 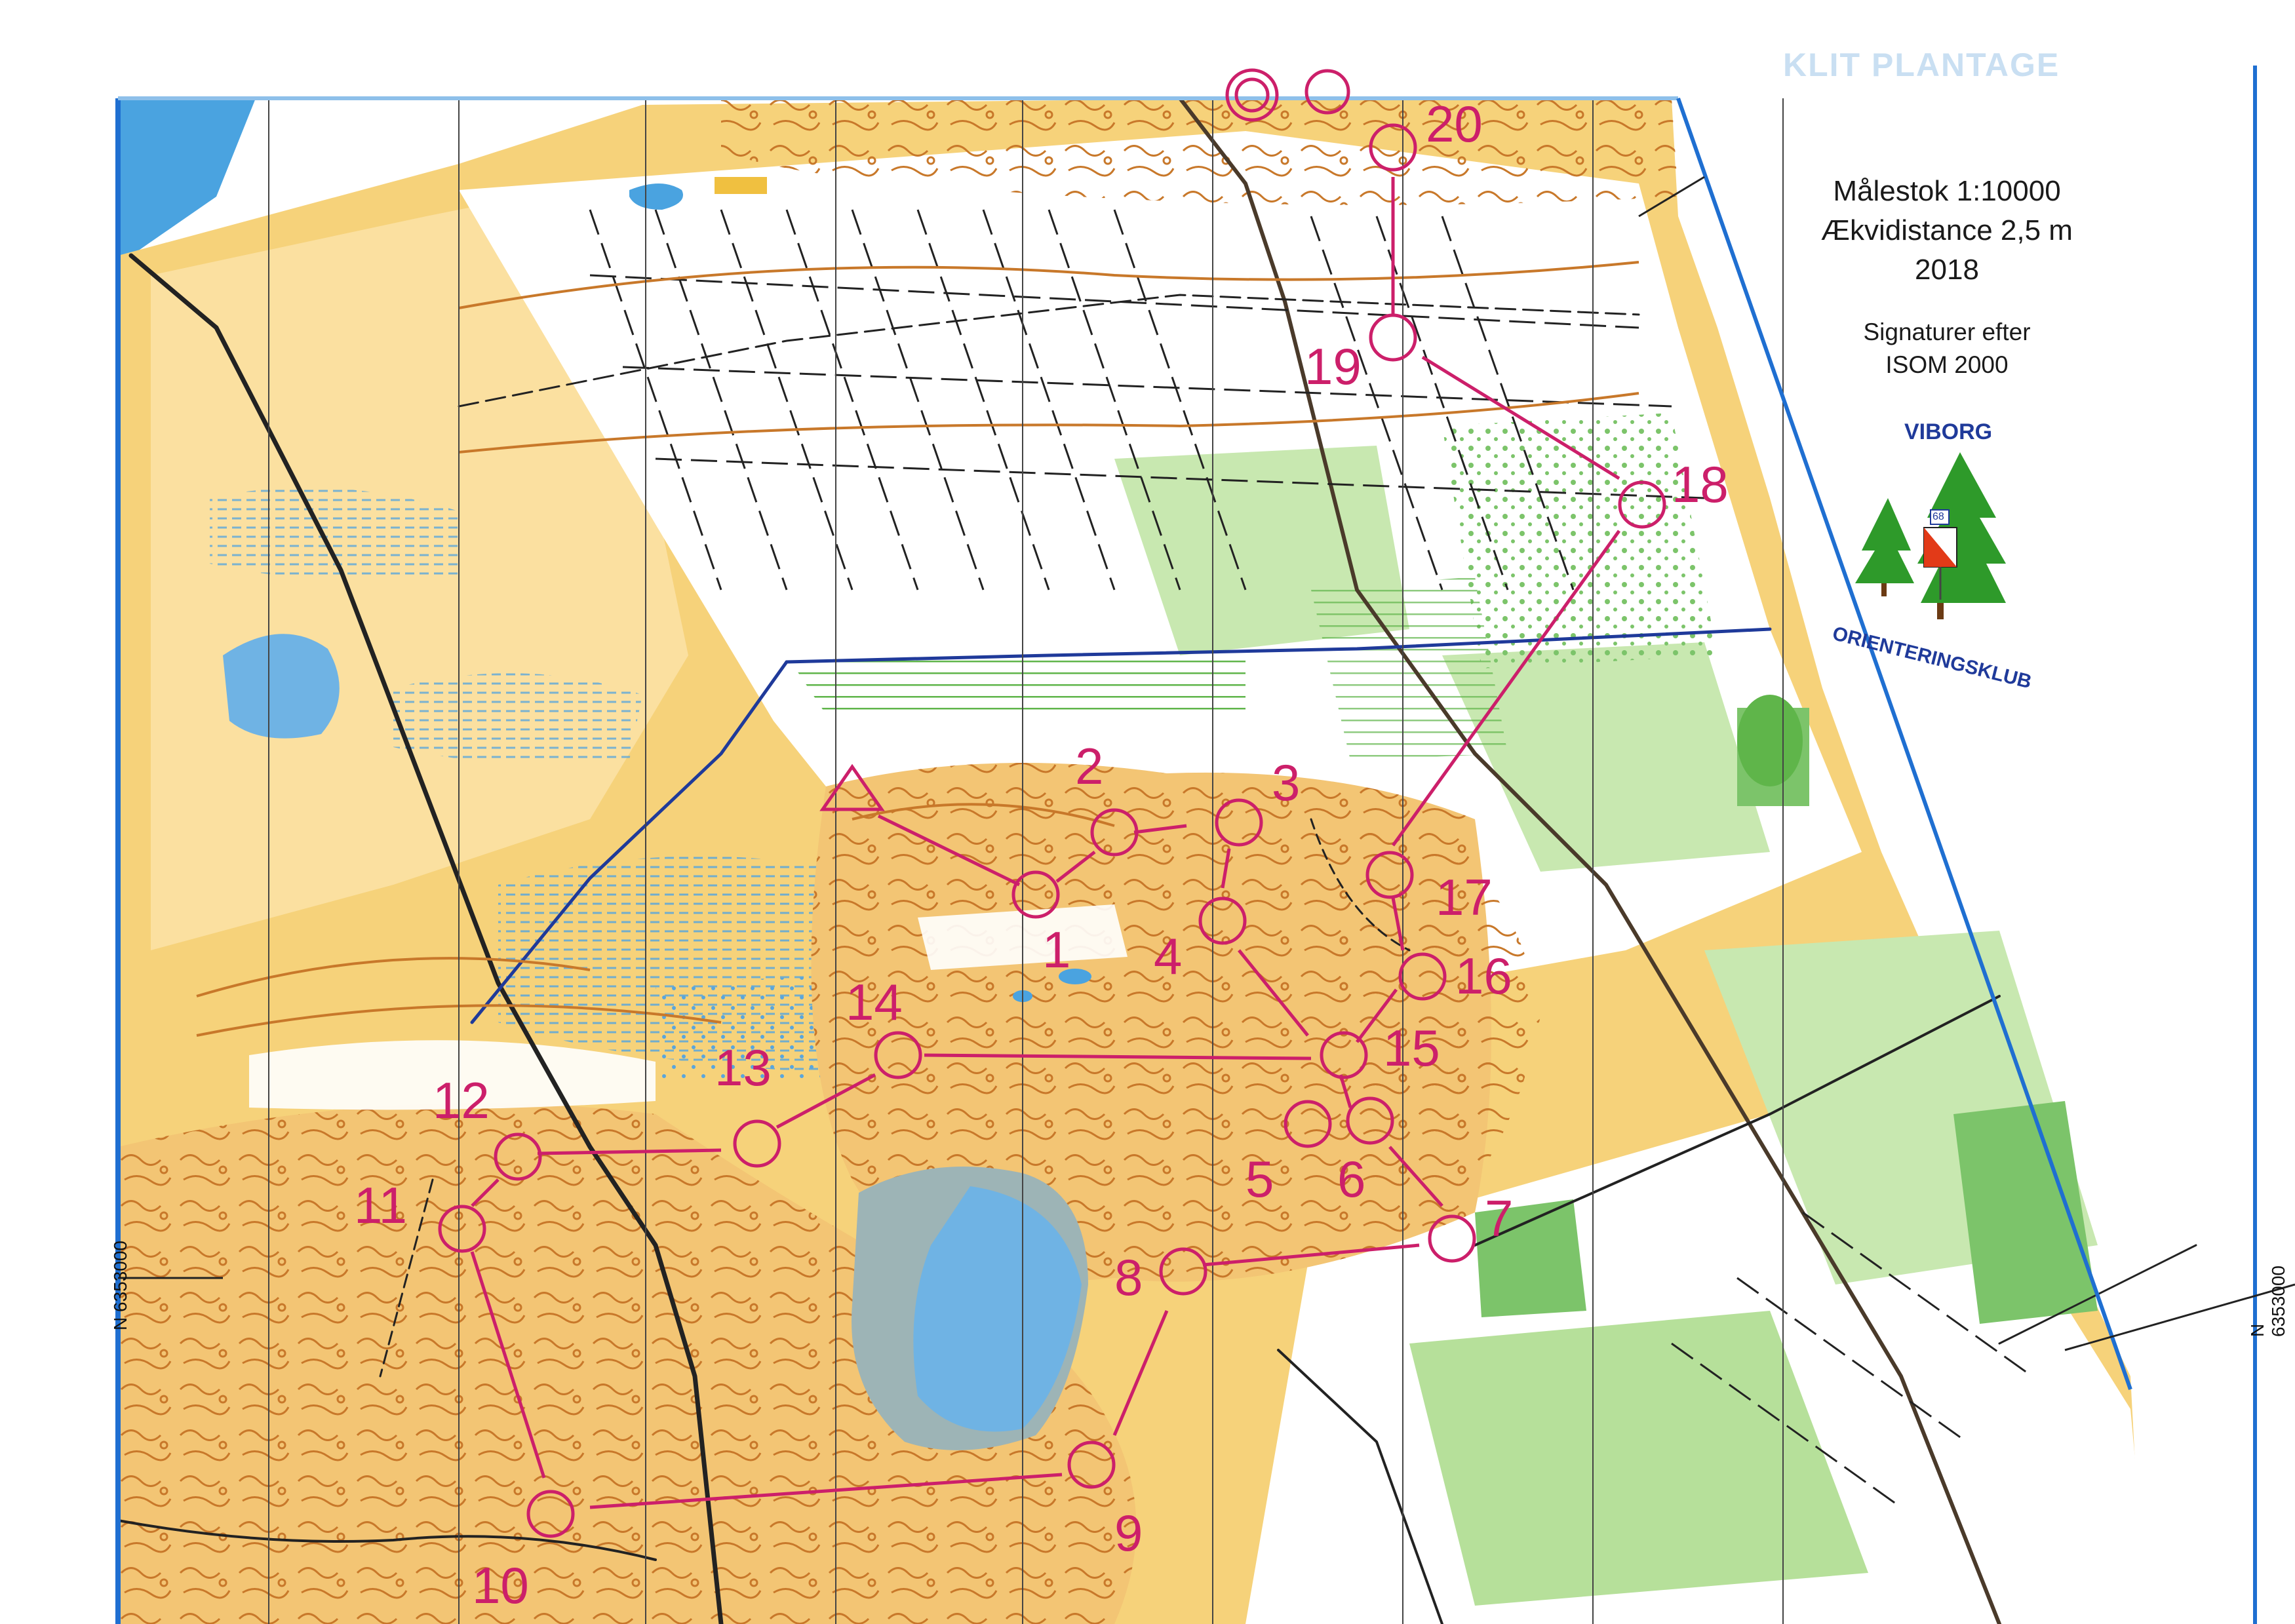 What do you see at coordinates (1056, 950) in the screenshot?
I see `control-1-label: 1` at bounding box center [1056, 950].